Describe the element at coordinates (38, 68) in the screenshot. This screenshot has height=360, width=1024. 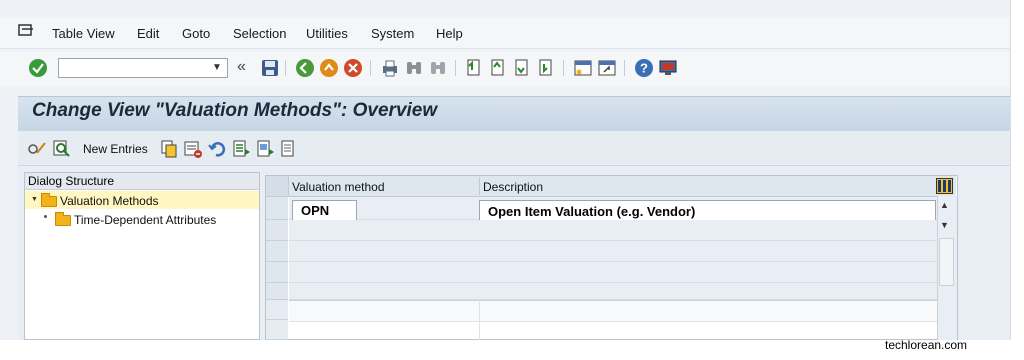
I see `enter-check-icon` at that location.